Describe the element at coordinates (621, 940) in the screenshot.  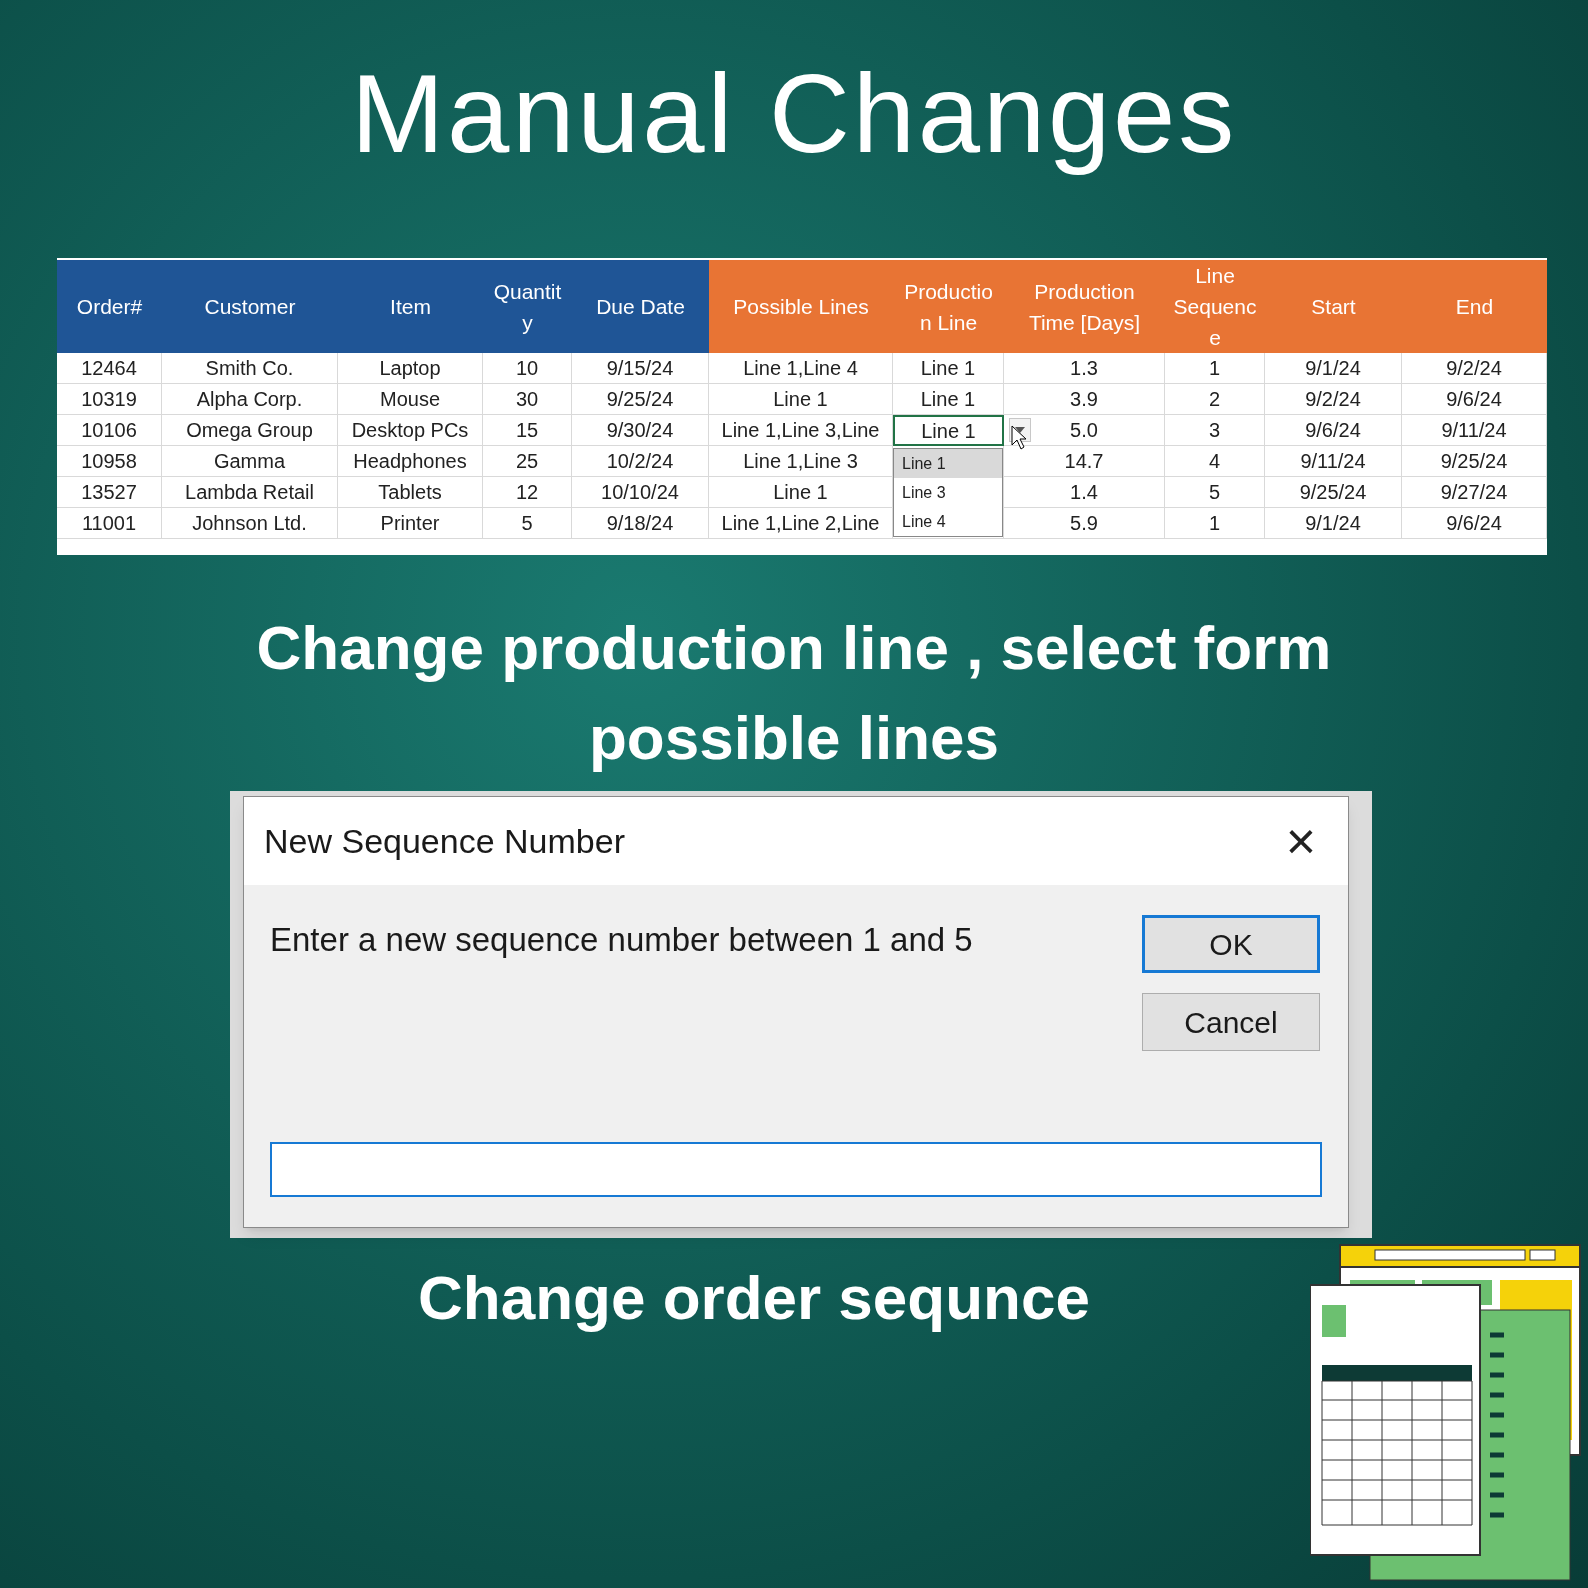
I see `dialog-message: Enter a new sequence number between 1 and 5` at that location.